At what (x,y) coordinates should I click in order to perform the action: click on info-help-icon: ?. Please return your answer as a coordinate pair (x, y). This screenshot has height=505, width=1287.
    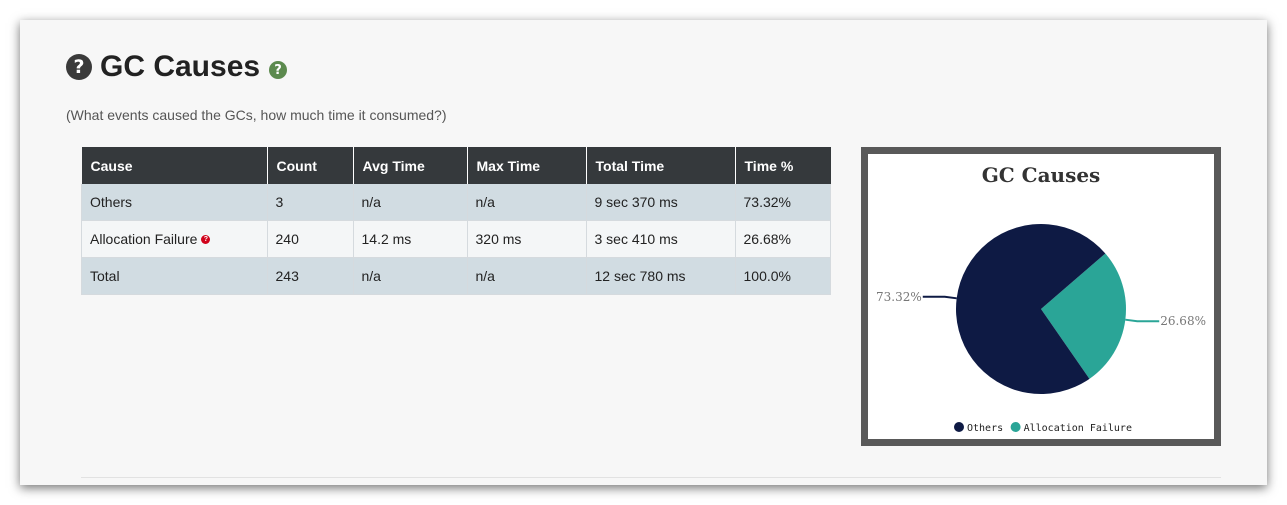
    Looking at the image, I should click on (278, 70).